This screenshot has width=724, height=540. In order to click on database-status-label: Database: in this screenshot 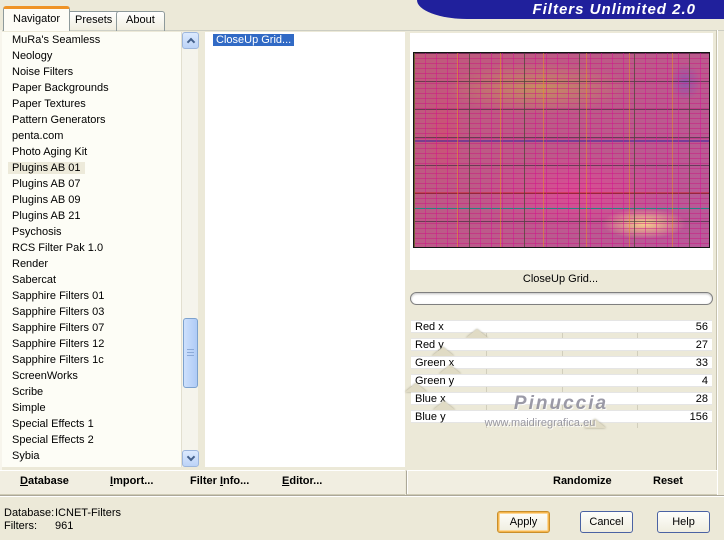, I will do `click(29, 513)`.